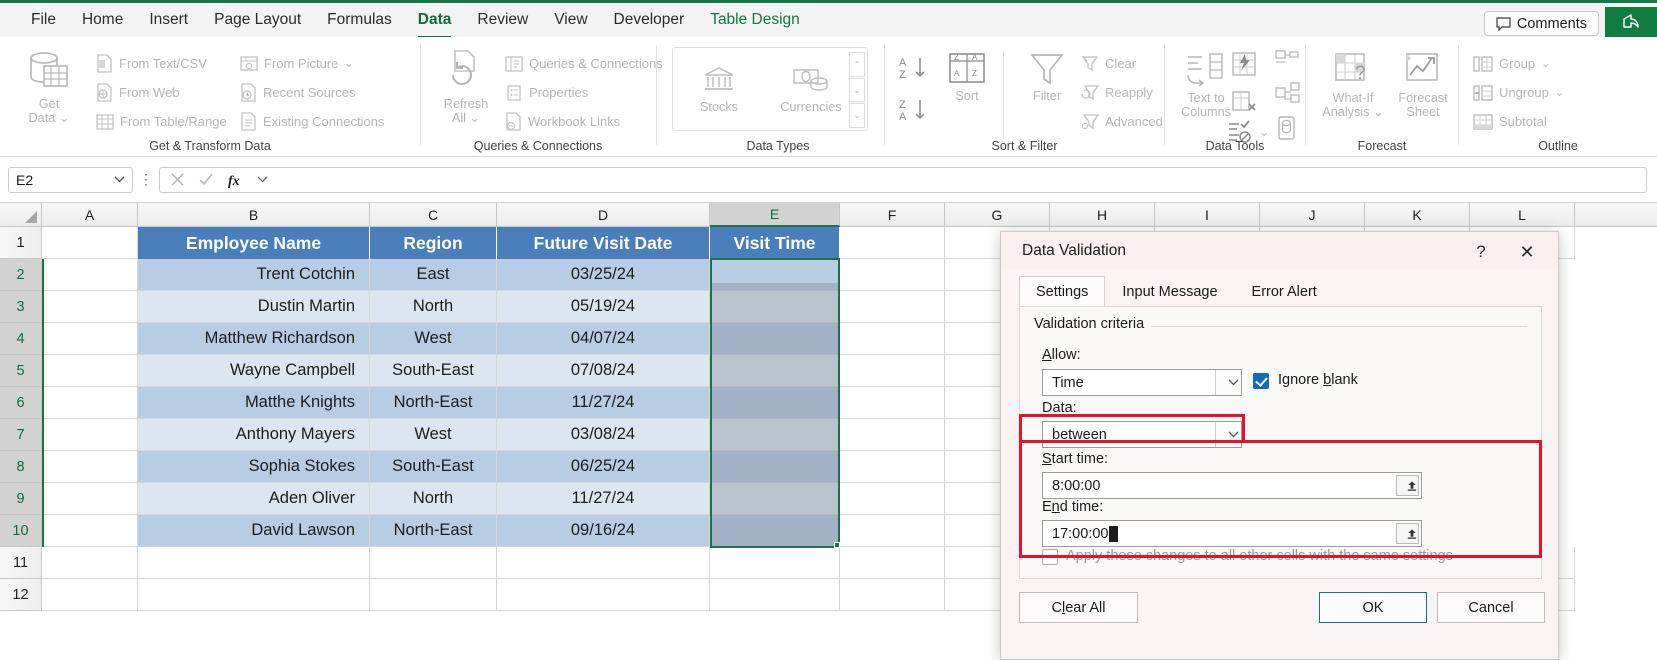 Image resolution: width=1657 pixels, height=660 pixels. What do you see at coordinates (433, 307) in the screenshot?
I see `cell-c3: North` at bounding box center [433, 307].